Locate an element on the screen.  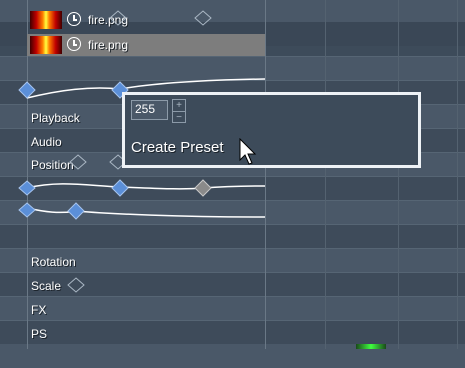
value-spinner: + − is located at coordinates (179, 111).